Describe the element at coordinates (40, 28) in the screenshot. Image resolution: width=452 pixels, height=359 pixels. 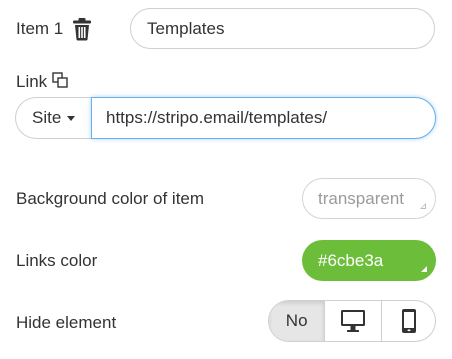
I see `item-label: Item 1` at that location.